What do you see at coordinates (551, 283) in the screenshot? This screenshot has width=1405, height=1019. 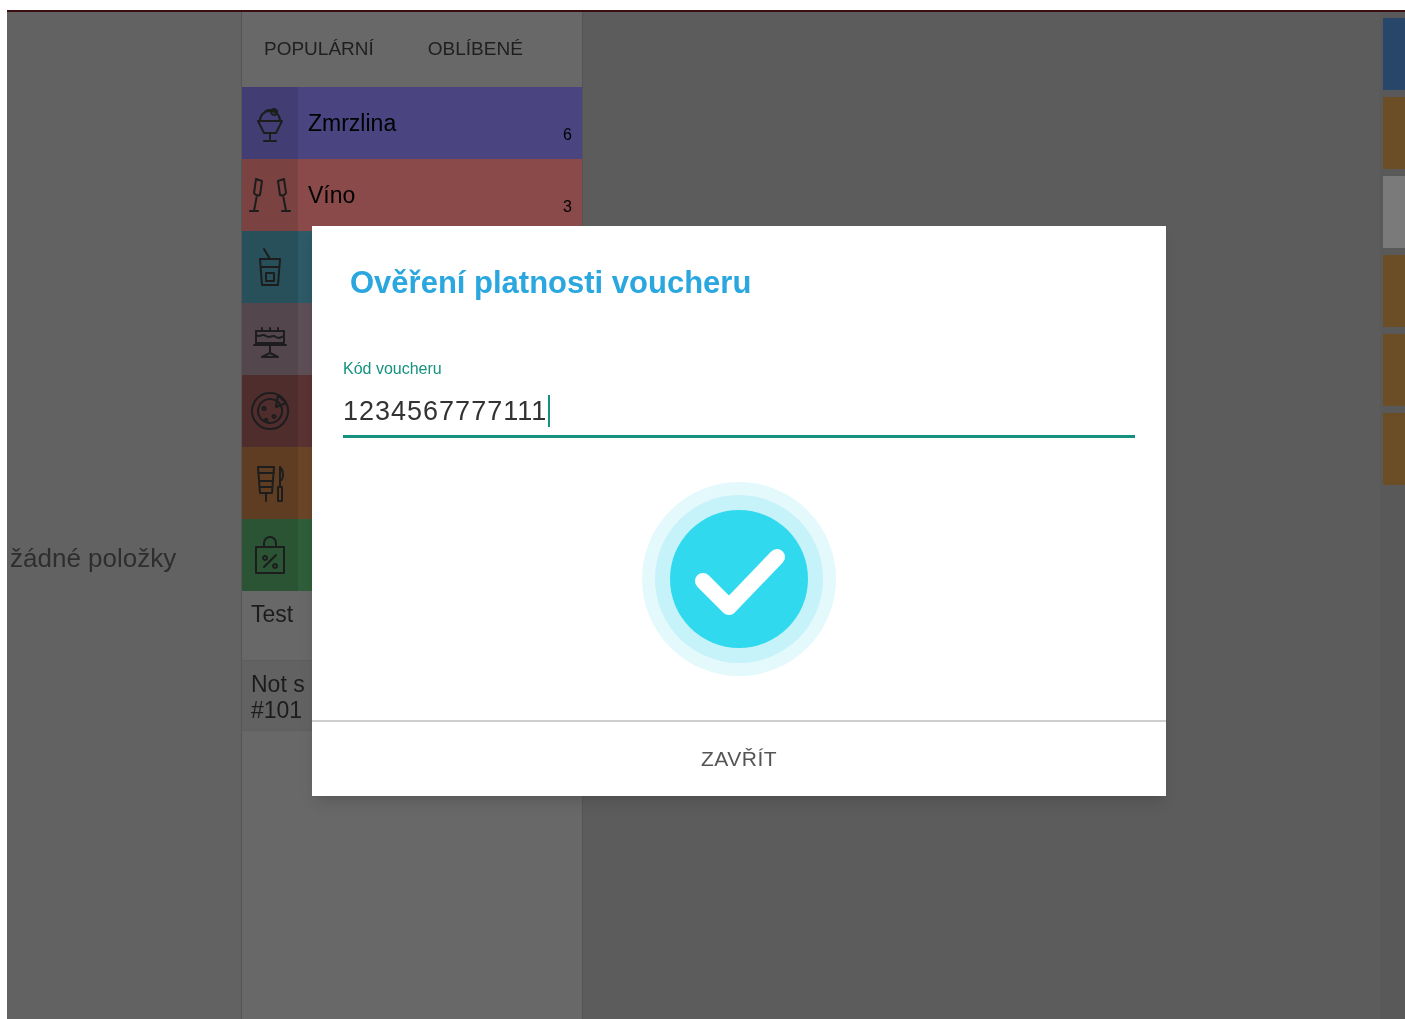 I see `dialog-title: Ověření platnosti voucheru` at bounding box center [551, 283].